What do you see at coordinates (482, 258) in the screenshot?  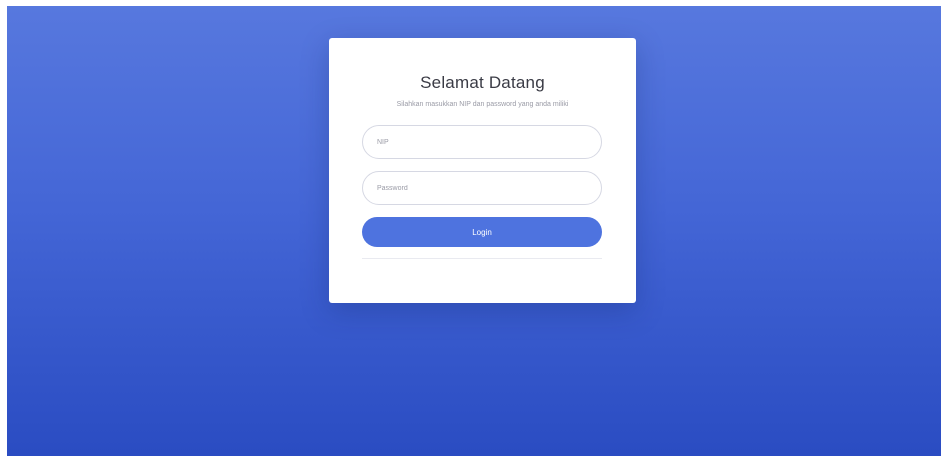 I see `divider` at bounding box center [482, 258].